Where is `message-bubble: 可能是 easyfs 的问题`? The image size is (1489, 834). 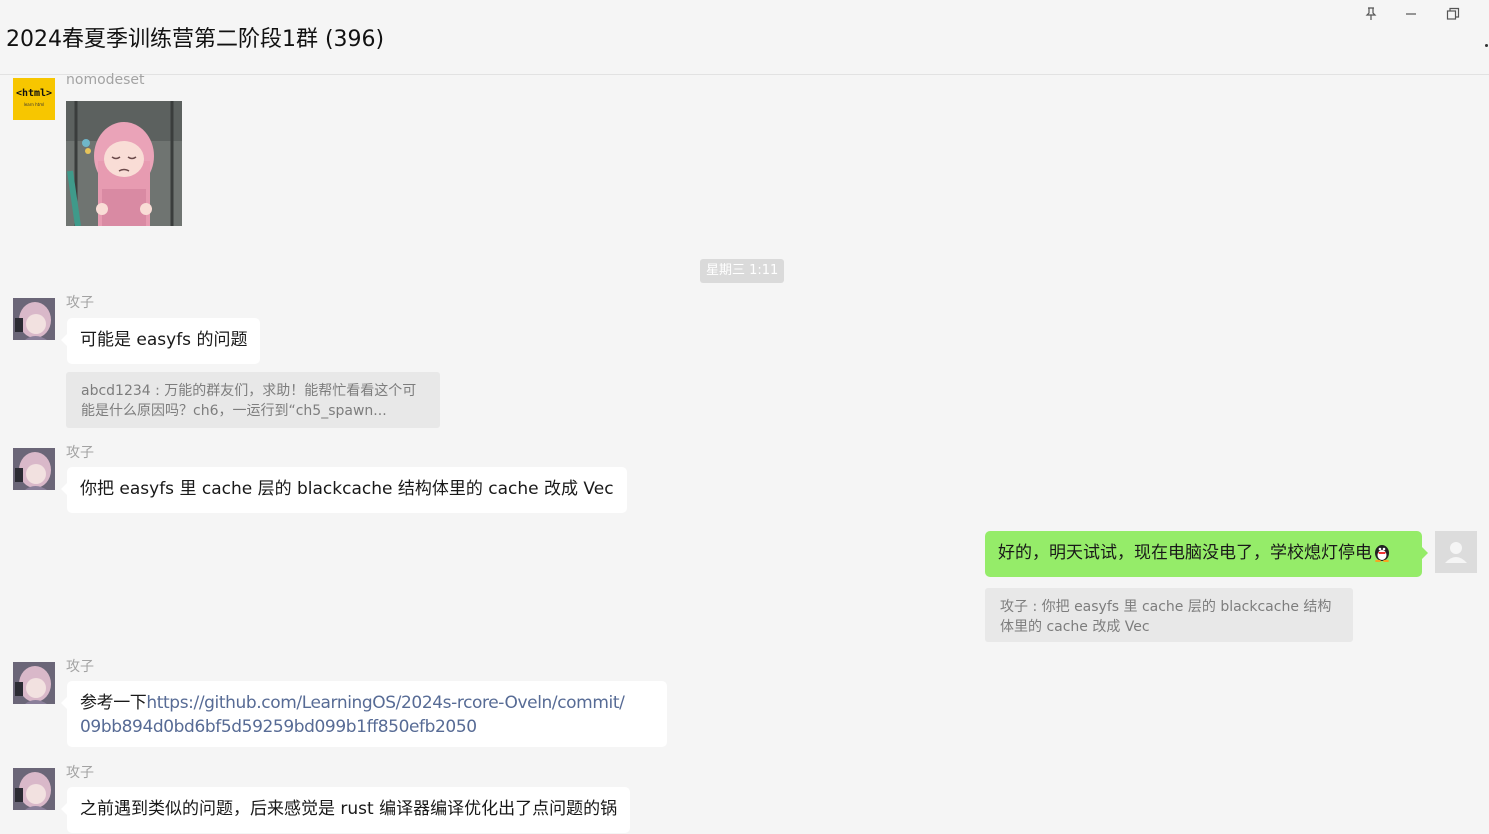
message-bubble: 可能是 easyfs 的问题 is located at coordinates (160, 341).